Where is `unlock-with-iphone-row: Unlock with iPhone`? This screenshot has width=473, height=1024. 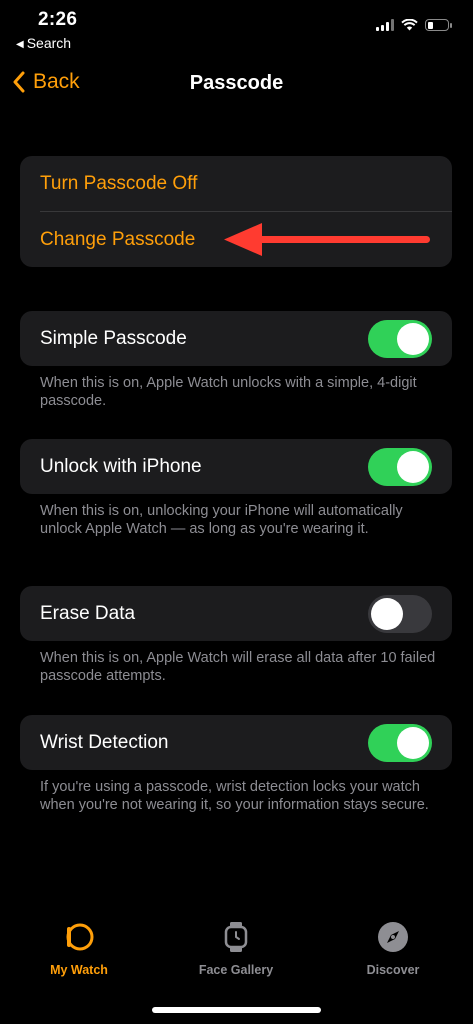
unlock-with-iphone-row: Unlock with iPhone is located at coordinates (236, 466).